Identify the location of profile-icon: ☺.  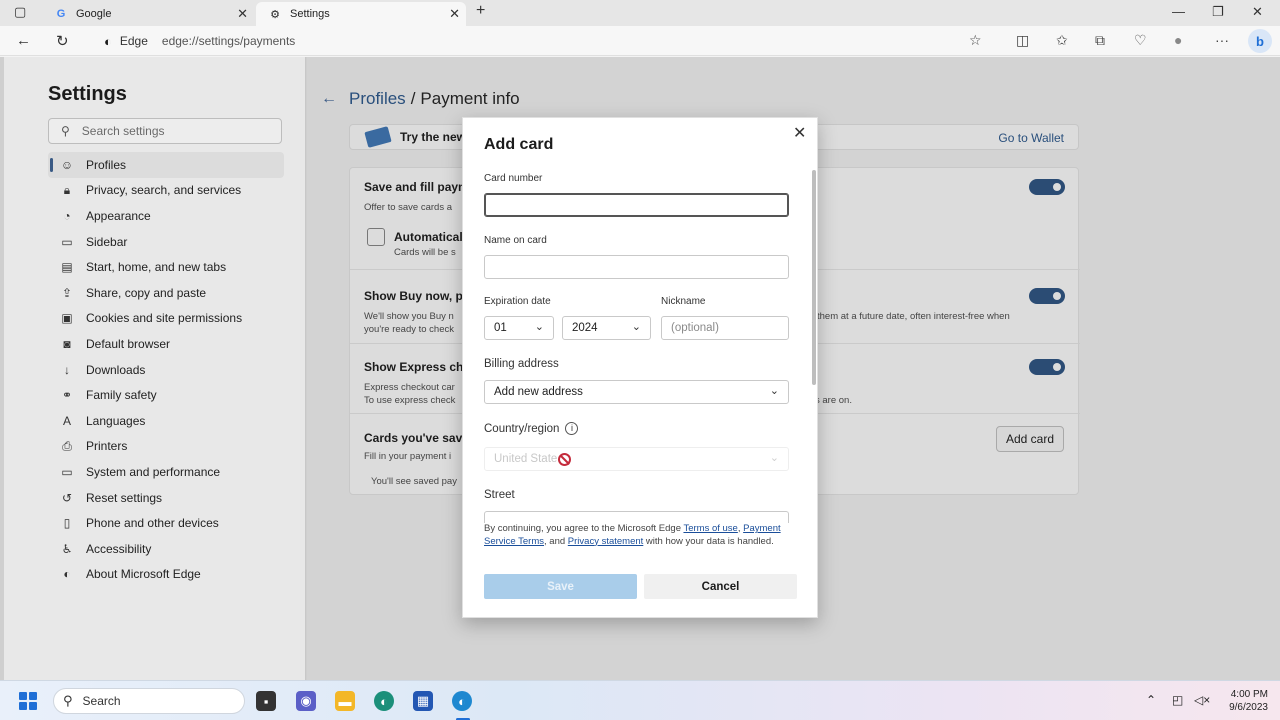
(67, 164).